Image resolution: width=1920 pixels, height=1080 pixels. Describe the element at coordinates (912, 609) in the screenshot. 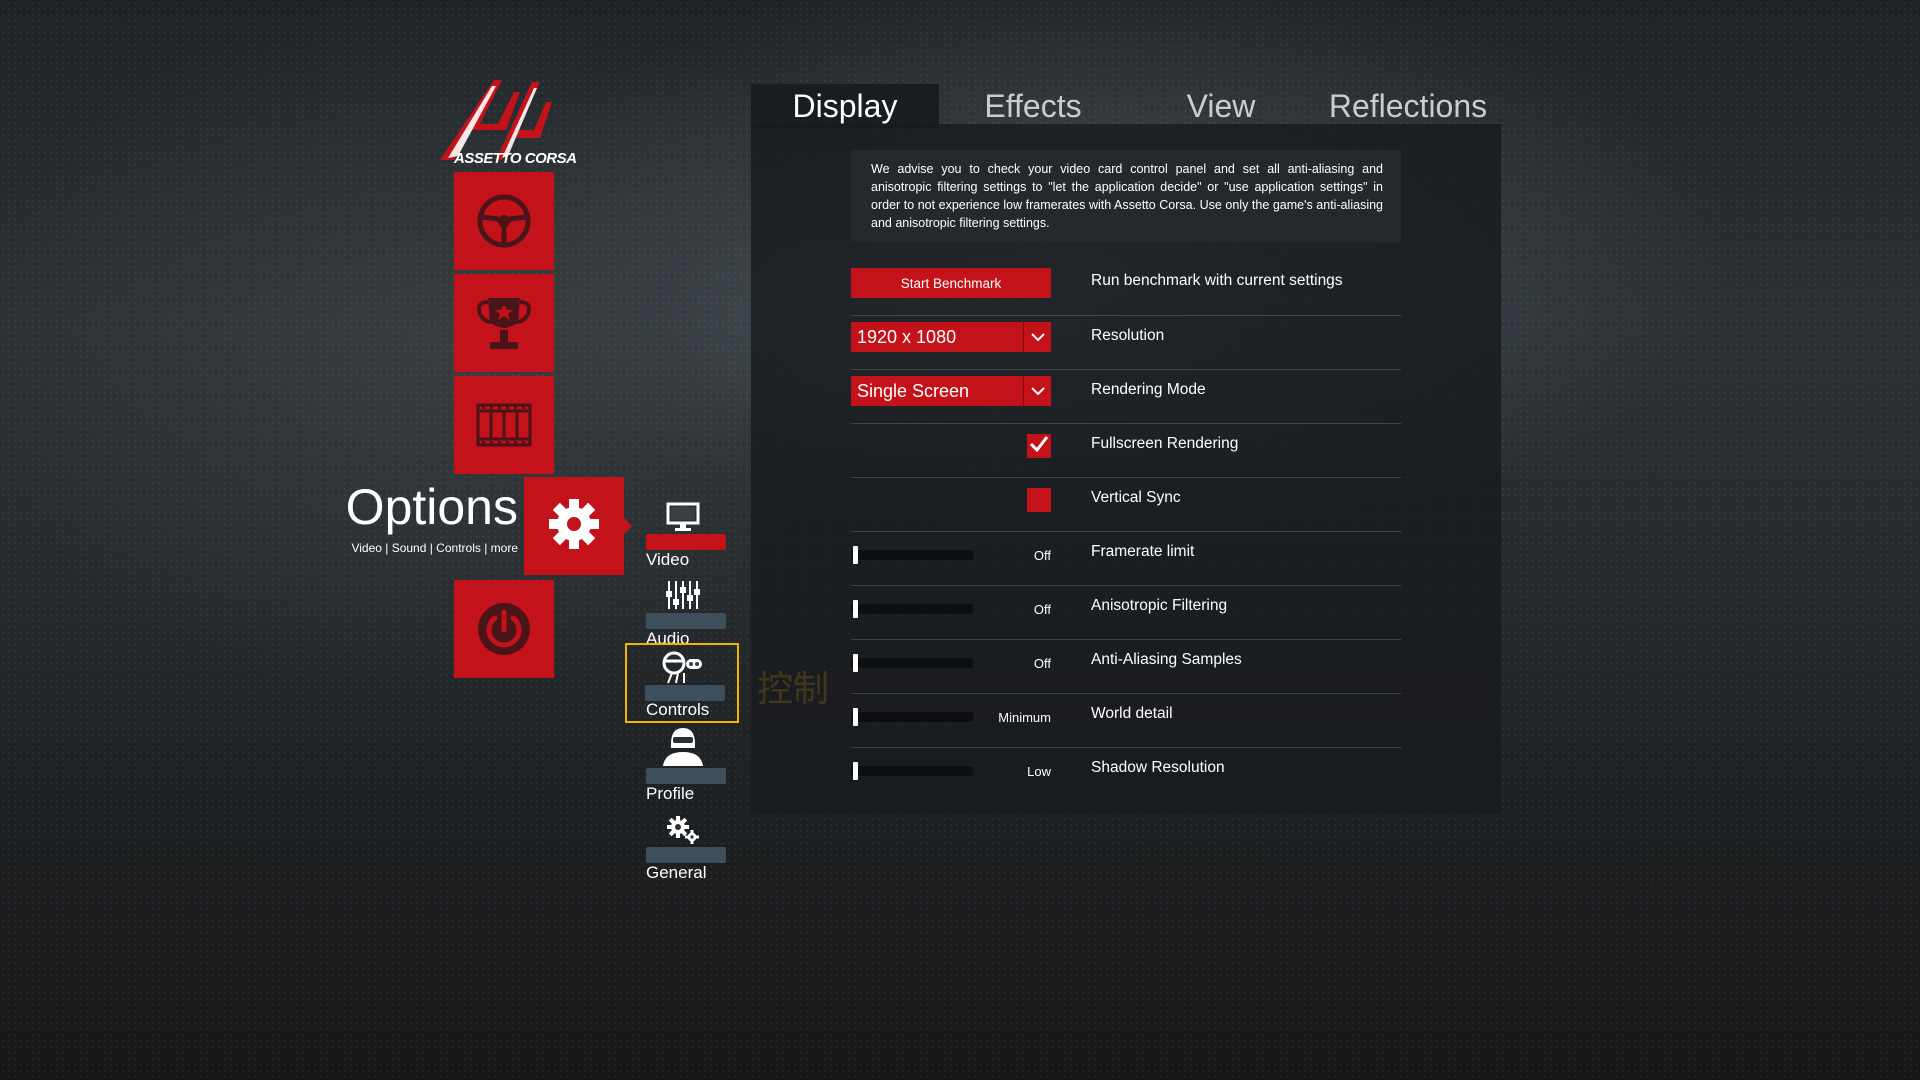

I see `anisotropic-filtering-slider` at that location.